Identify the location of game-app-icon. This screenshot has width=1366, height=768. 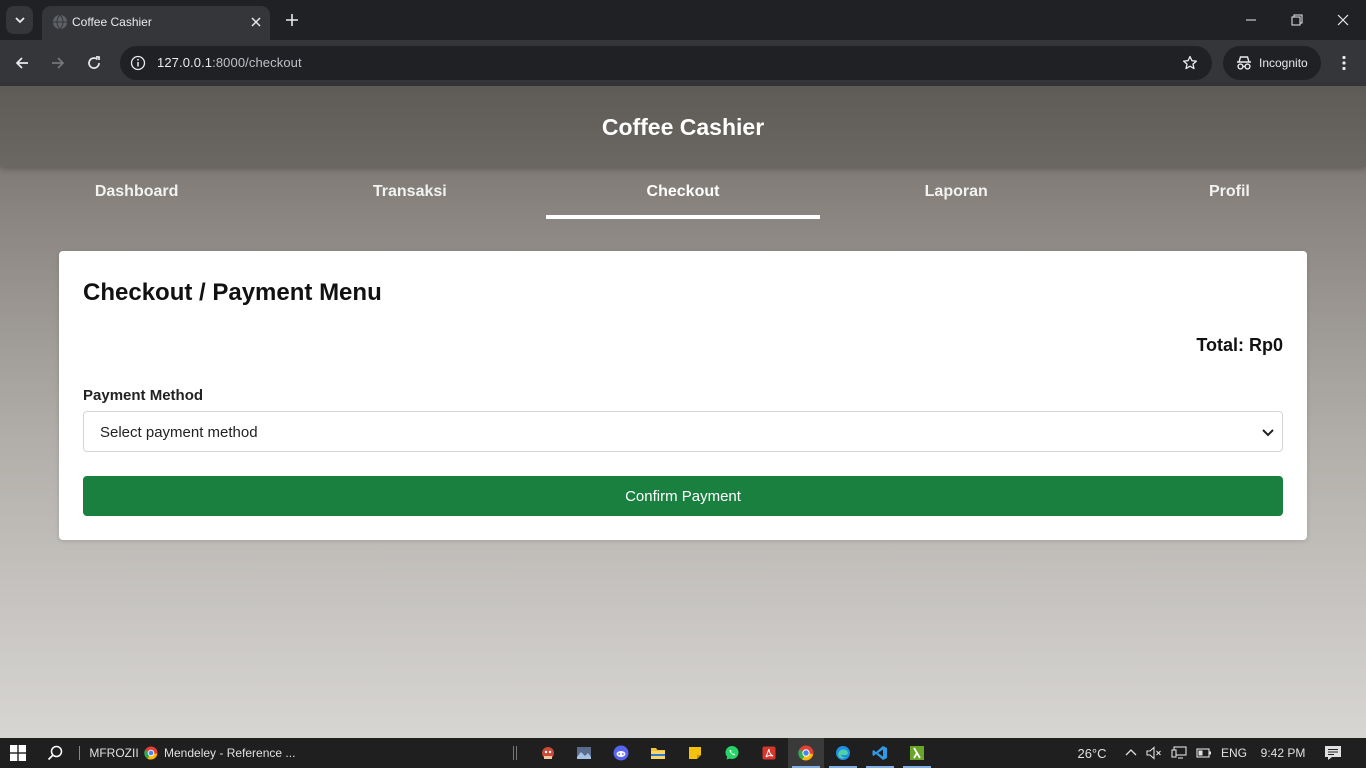
(548, 753).